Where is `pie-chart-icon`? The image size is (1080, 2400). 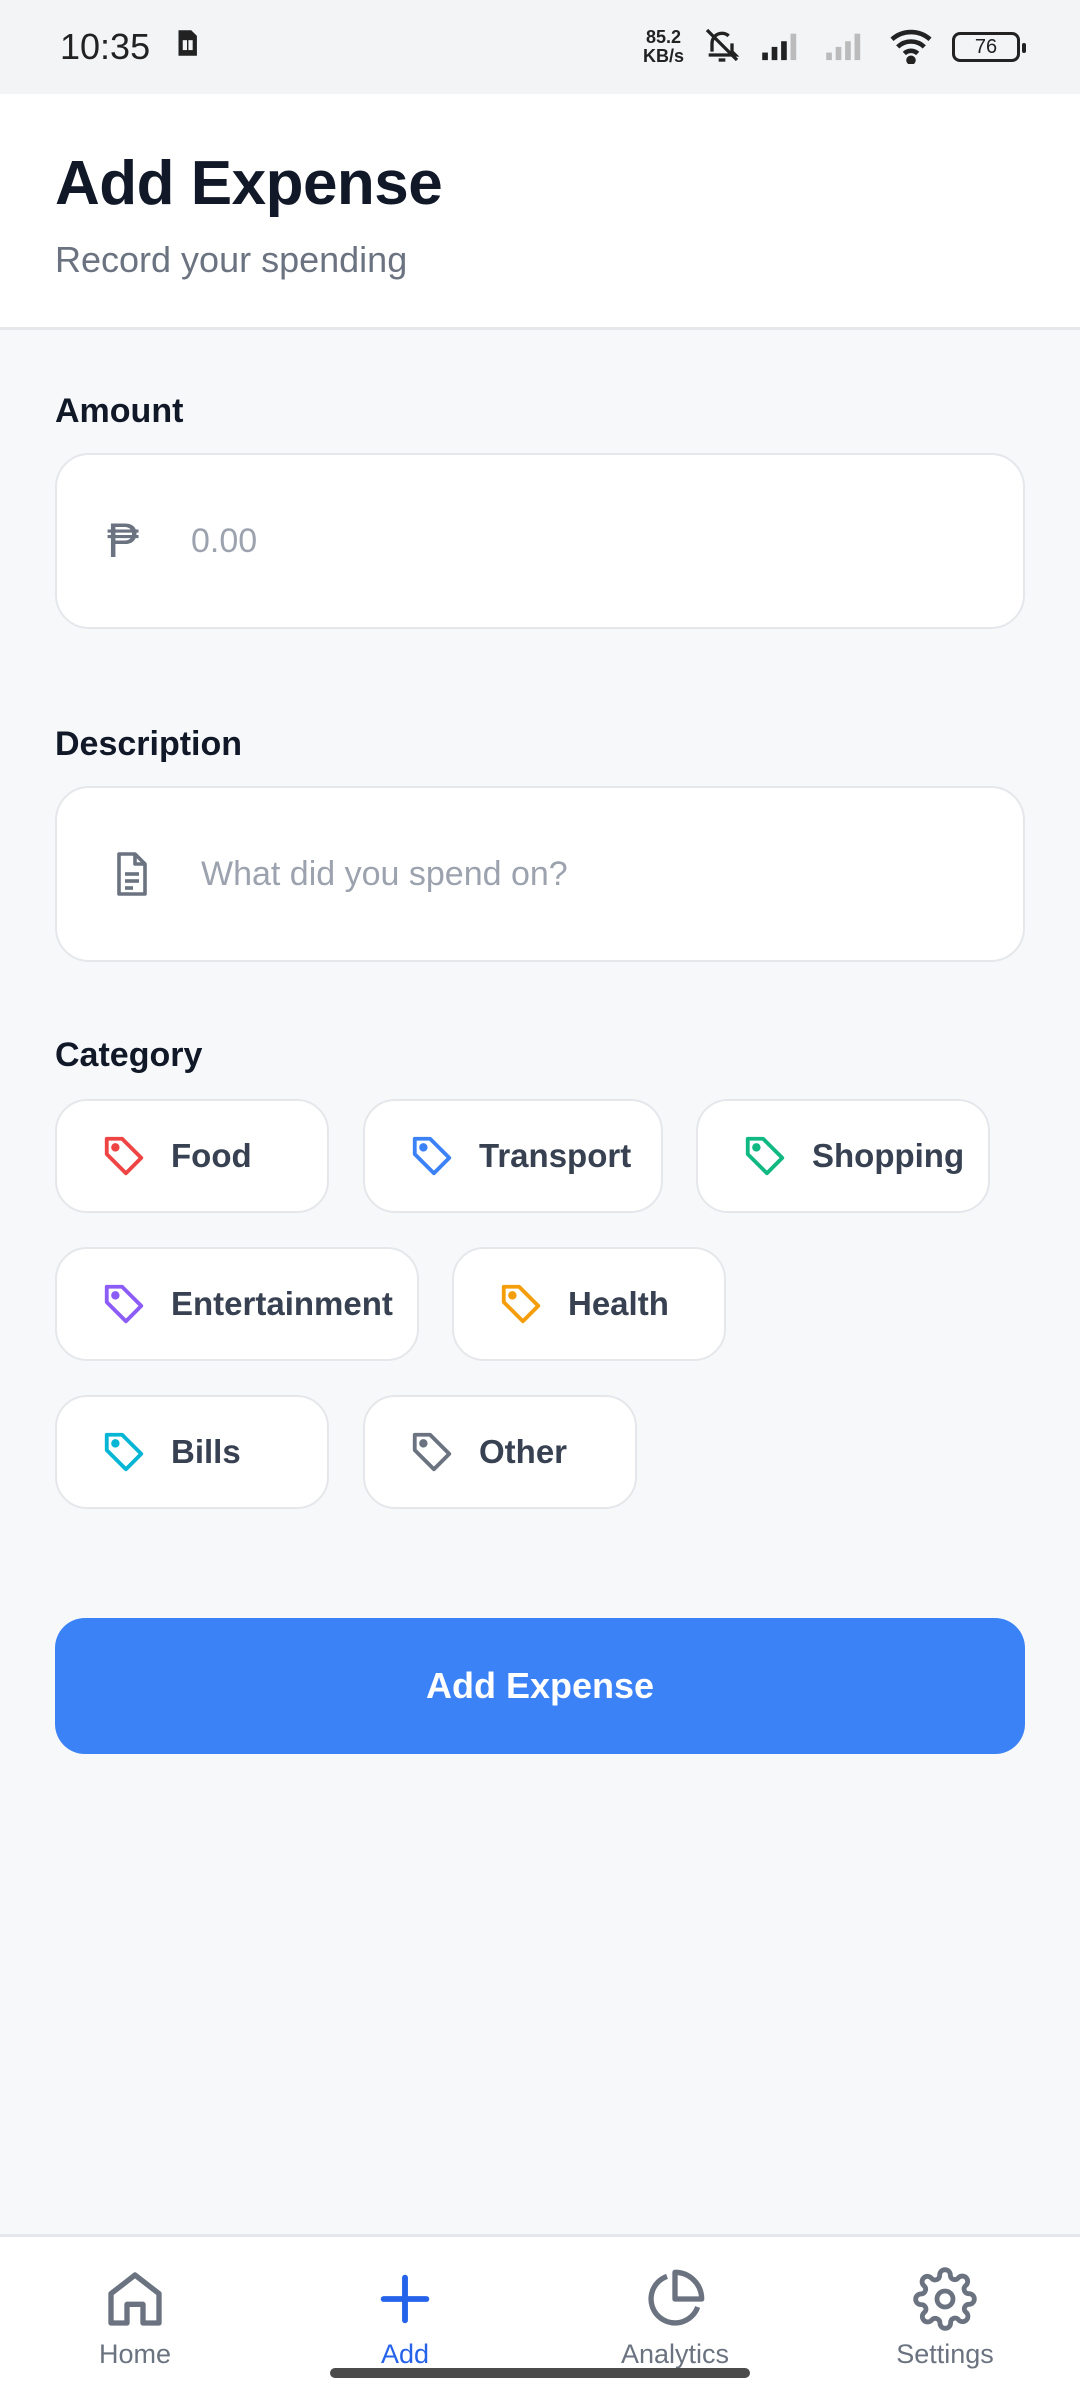 pie-chart-icon is located at coordinates (676, 2297).